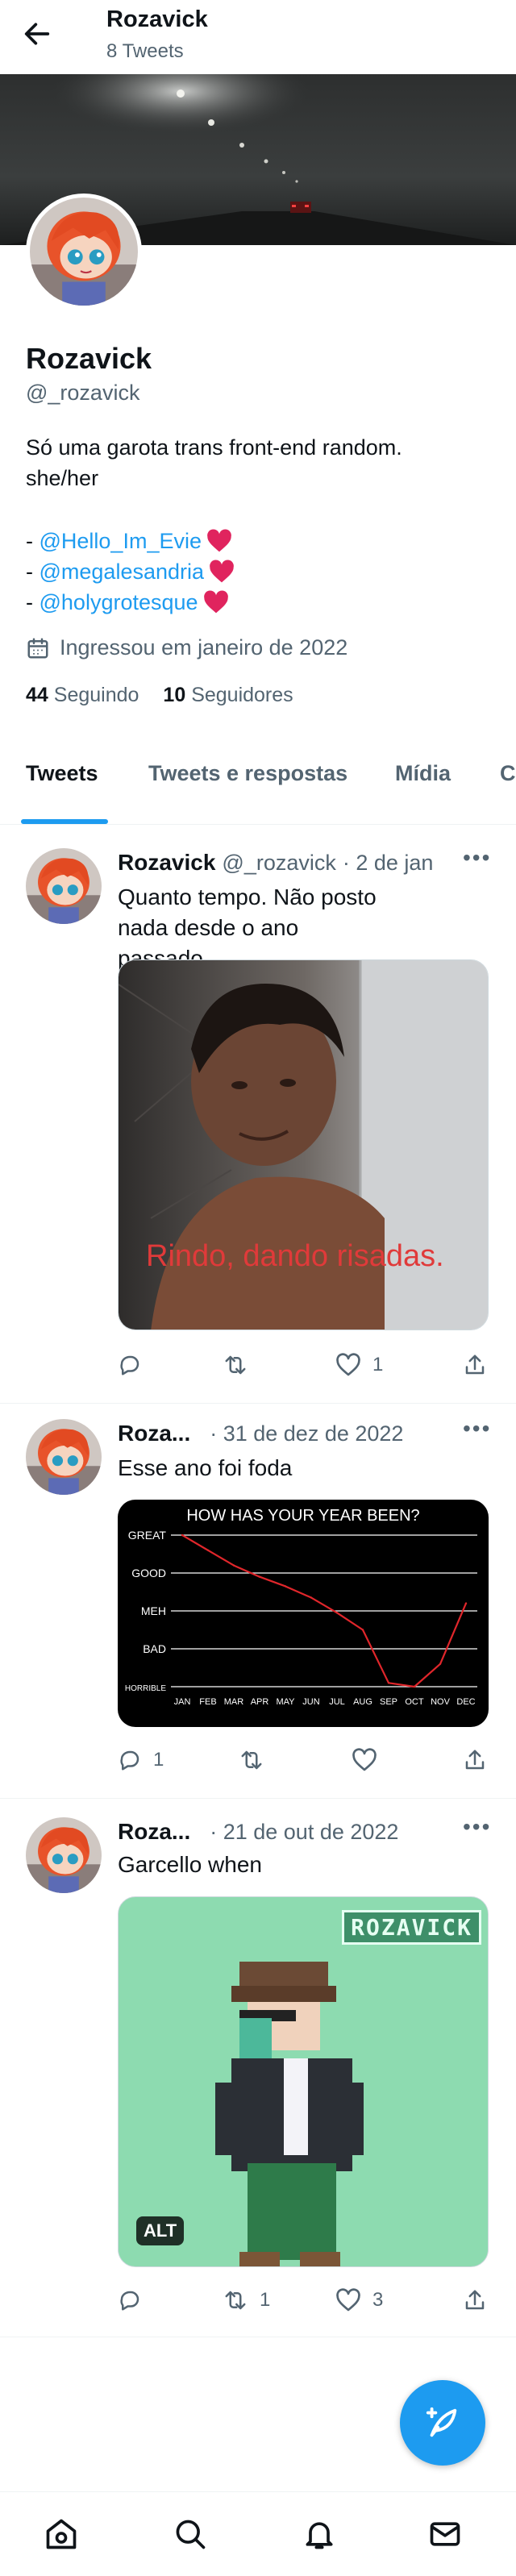 The height and width of the screenshot is (2576, 516). Describe the element at coordinates (186, 647) in the screenshot. I see `joined-row: Ingressou em janeiro de 2022` at that location.